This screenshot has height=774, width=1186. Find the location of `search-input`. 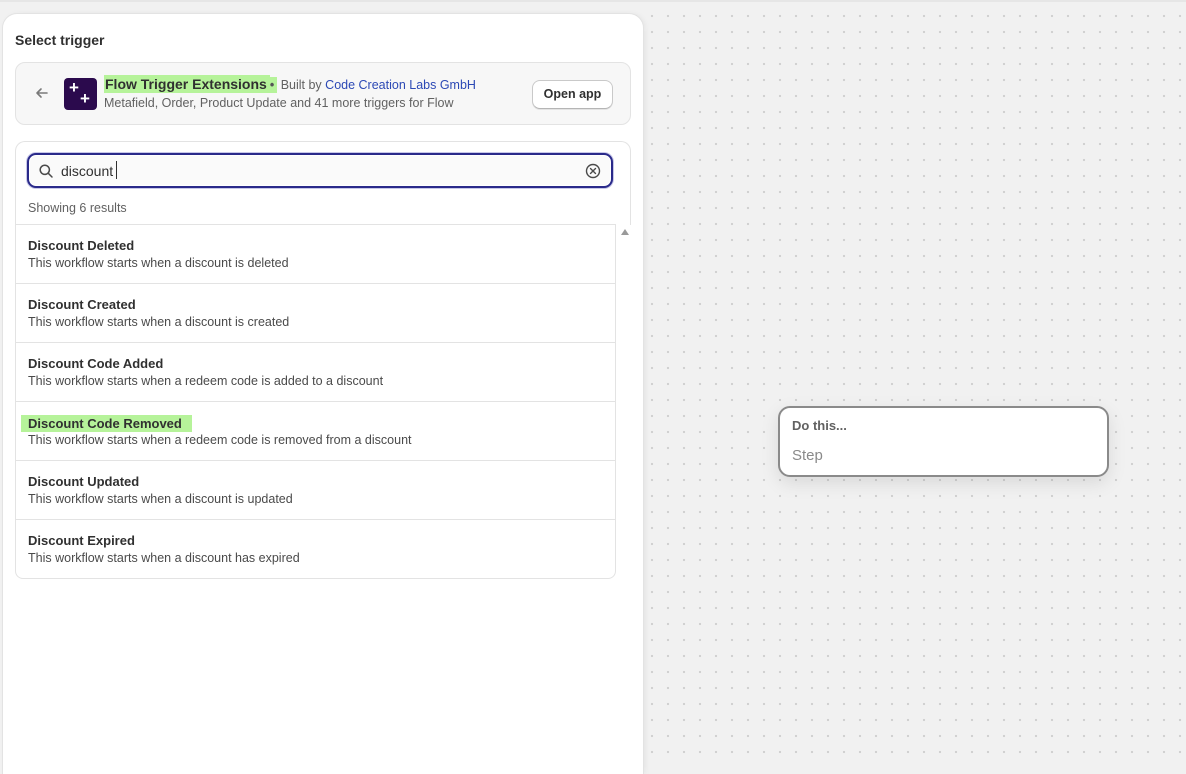

search-input is located at coordinates (321, 171).